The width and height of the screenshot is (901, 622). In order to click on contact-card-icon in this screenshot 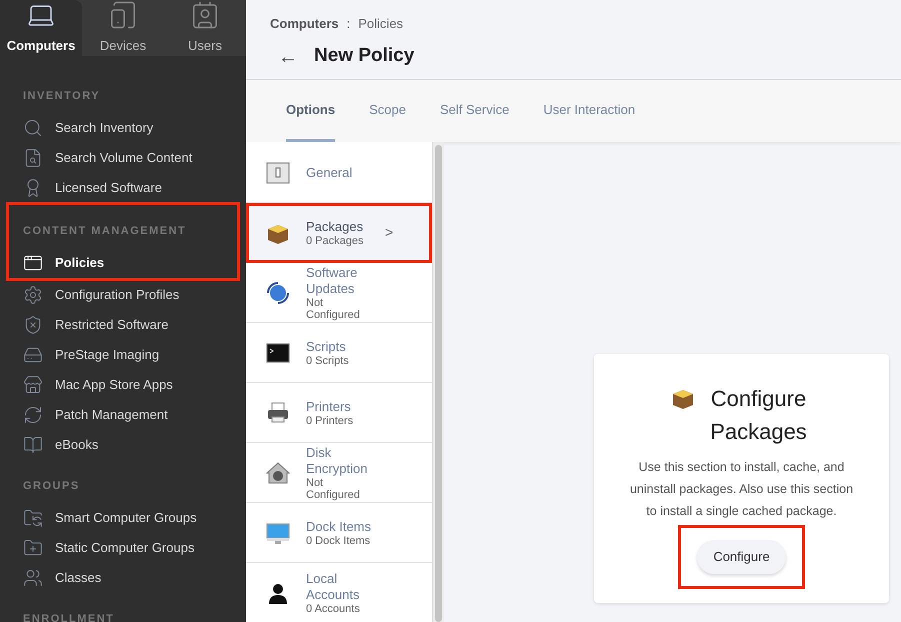, I will do `click(205, 15)`.